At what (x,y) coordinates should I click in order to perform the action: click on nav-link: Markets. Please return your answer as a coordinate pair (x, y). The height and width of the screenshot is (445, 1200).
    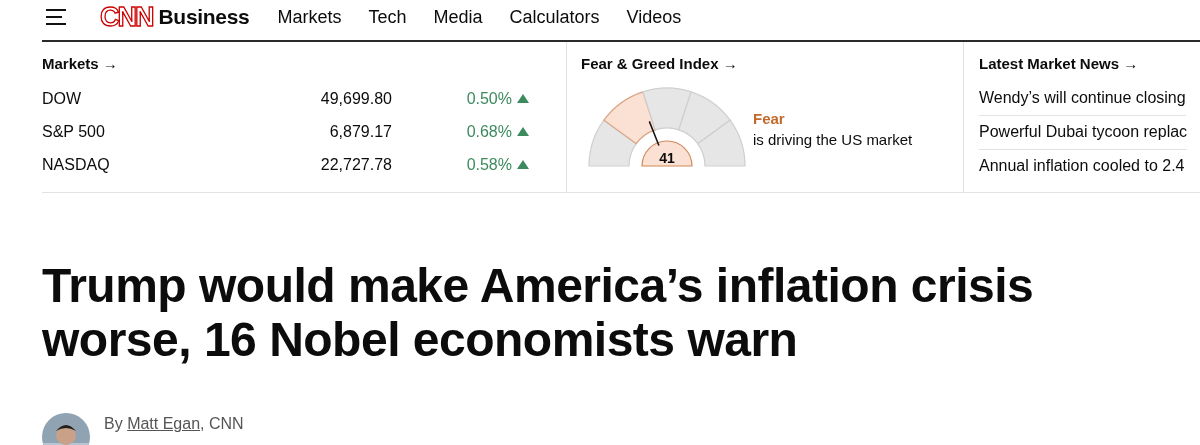
    Looking at the image, I should click on (309, 17).